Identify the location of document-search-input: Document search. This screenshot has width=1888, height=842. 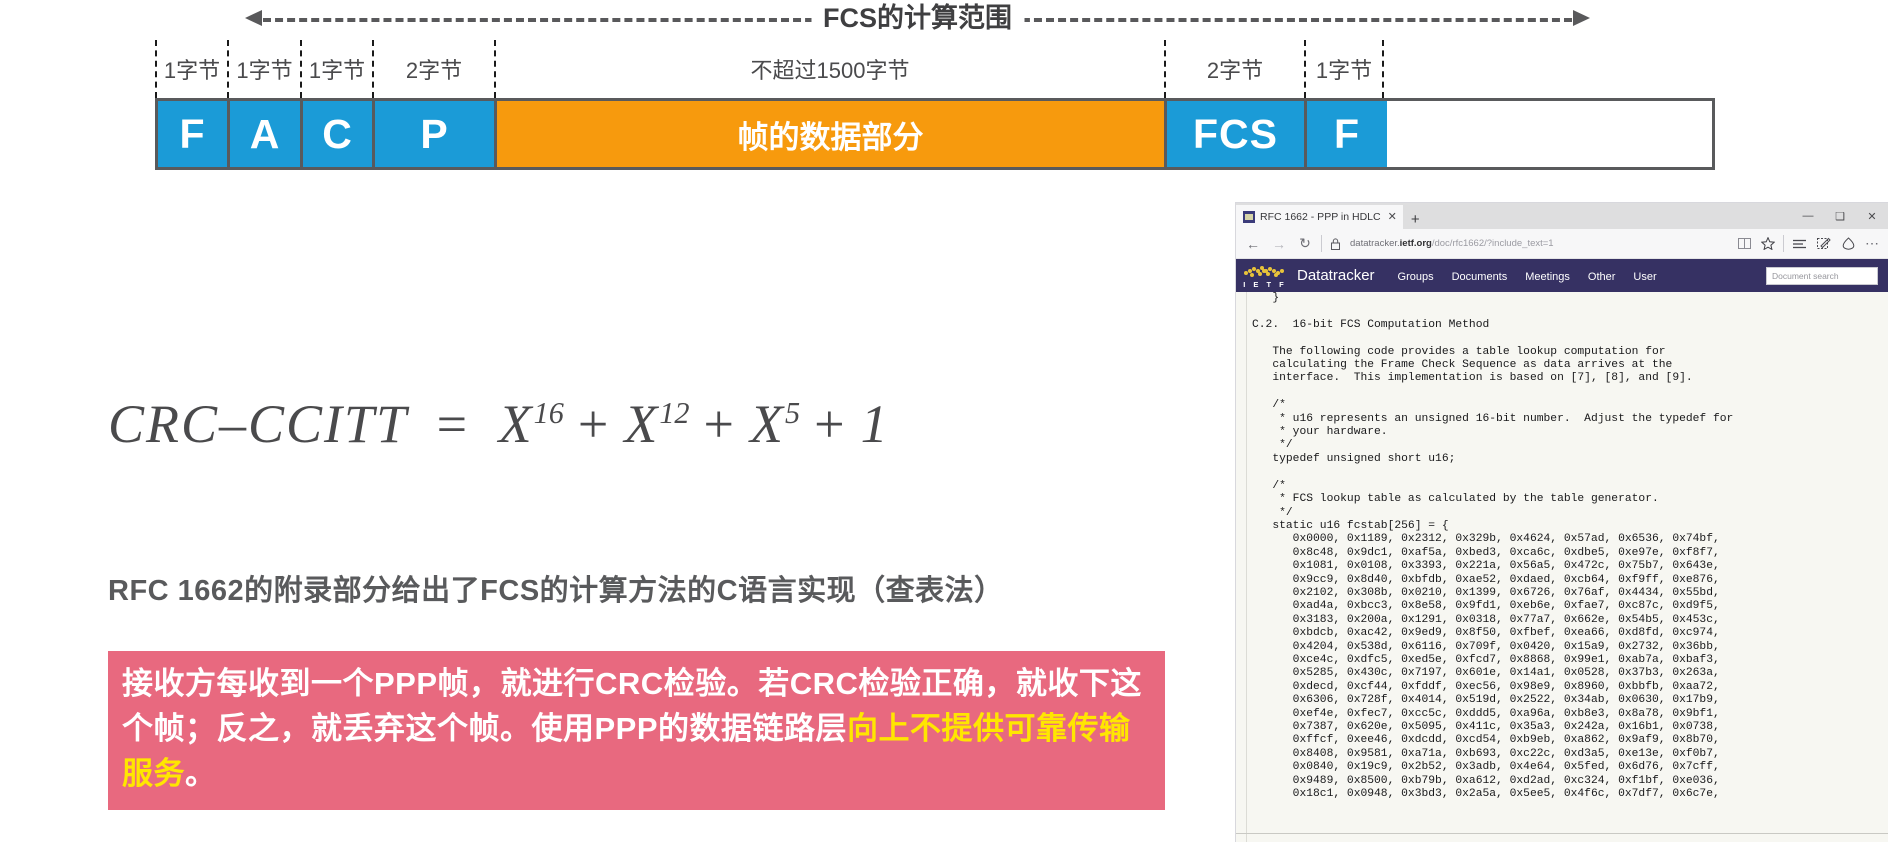
(1822, 275).